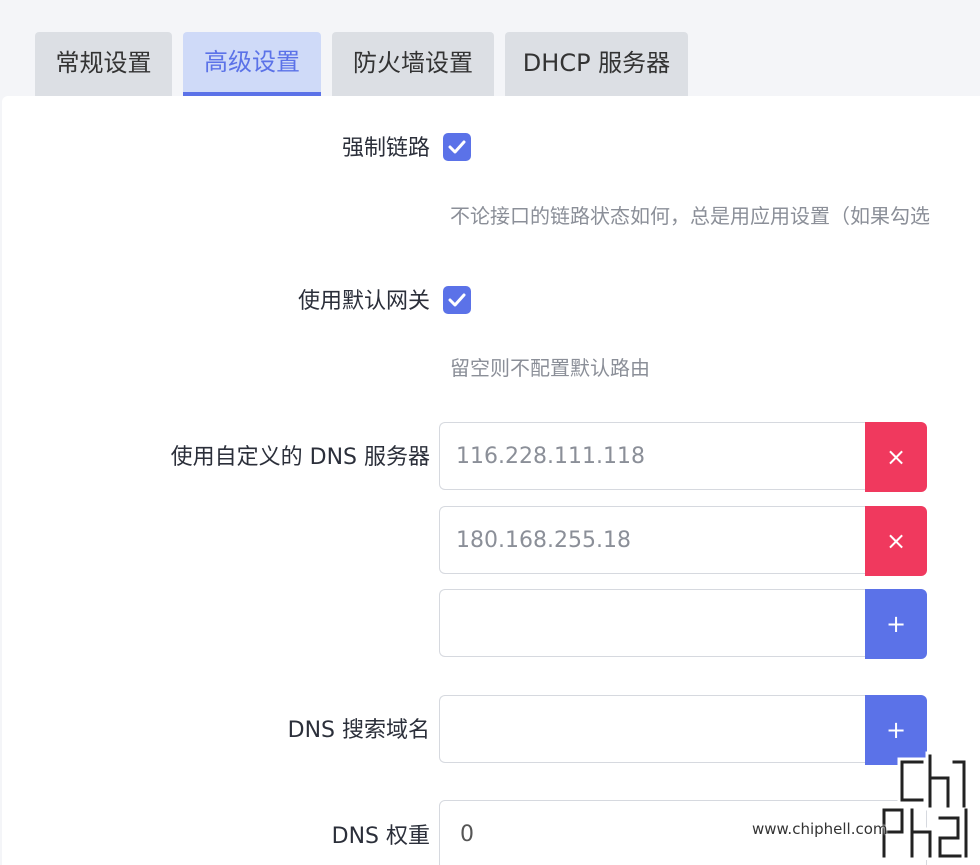 This screenshot has height=865, width=980. What do you see at coordinates (413, 64) in the screenshot?
I see `tab-firewall-settings: 防火墙设置` at bounding box center [413, 64].